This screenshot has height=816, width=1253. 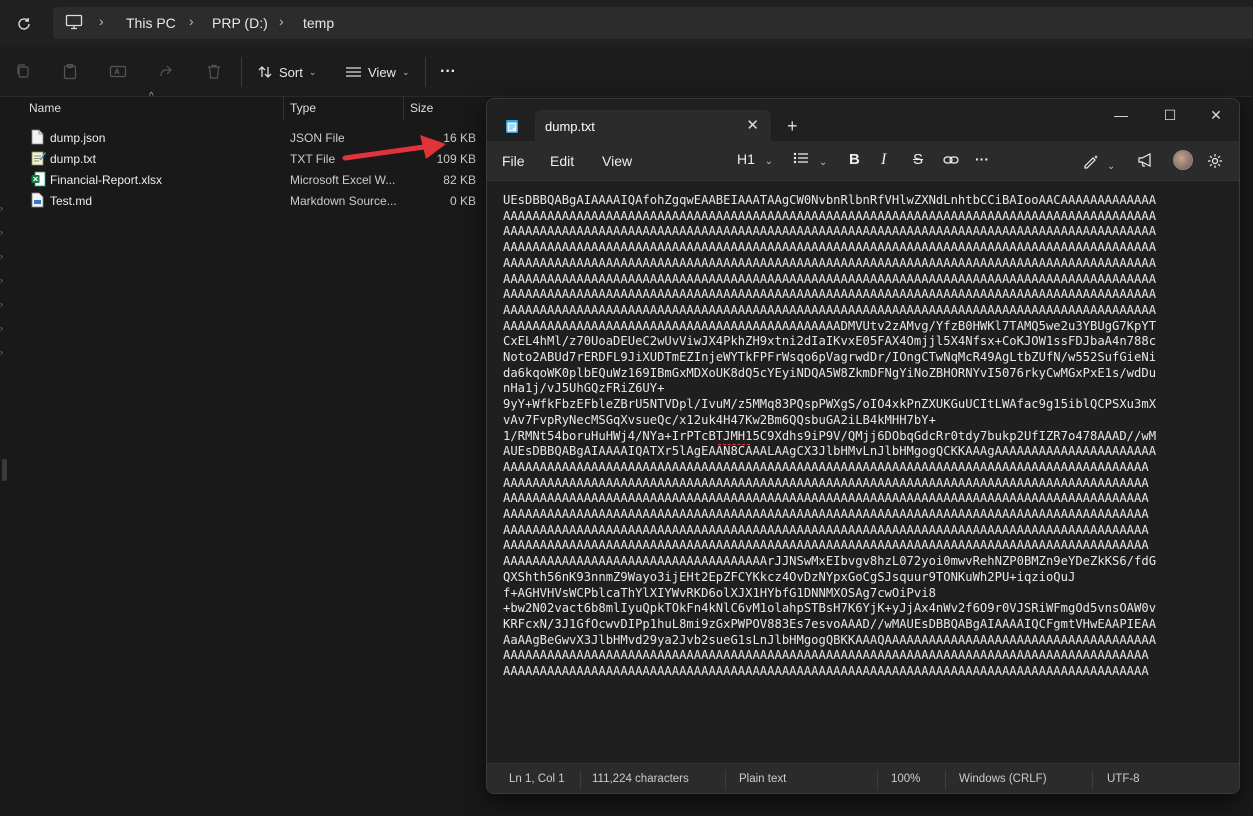 What do you see at coordinates (905, 779) in the screenshot?
I see `zoom-level: 100%` at bounding box center [905, 779].